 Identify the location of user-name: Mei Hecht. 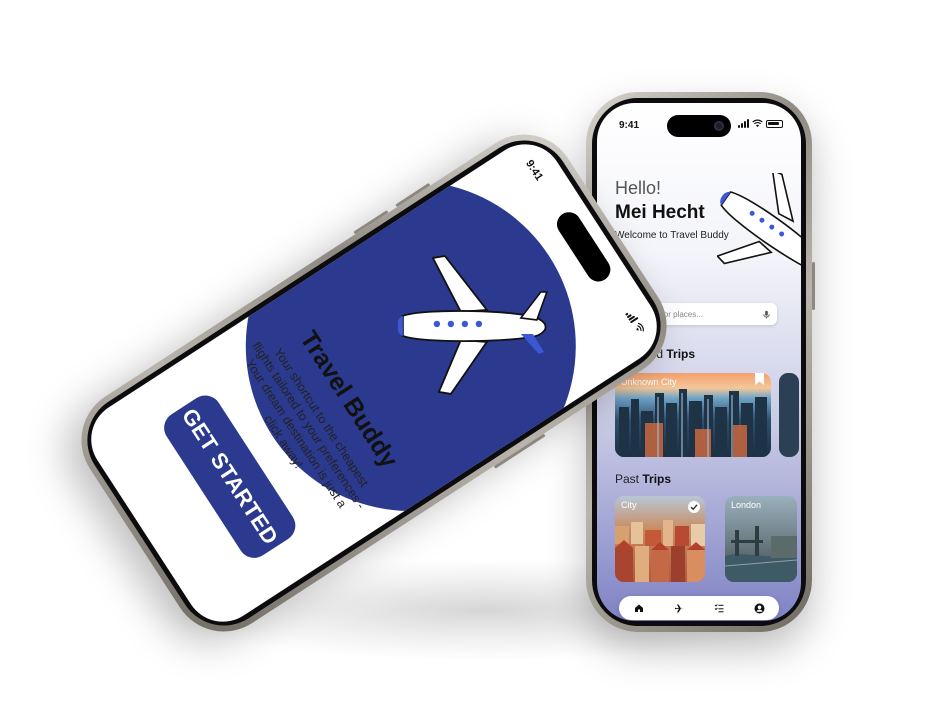
(660, 212).